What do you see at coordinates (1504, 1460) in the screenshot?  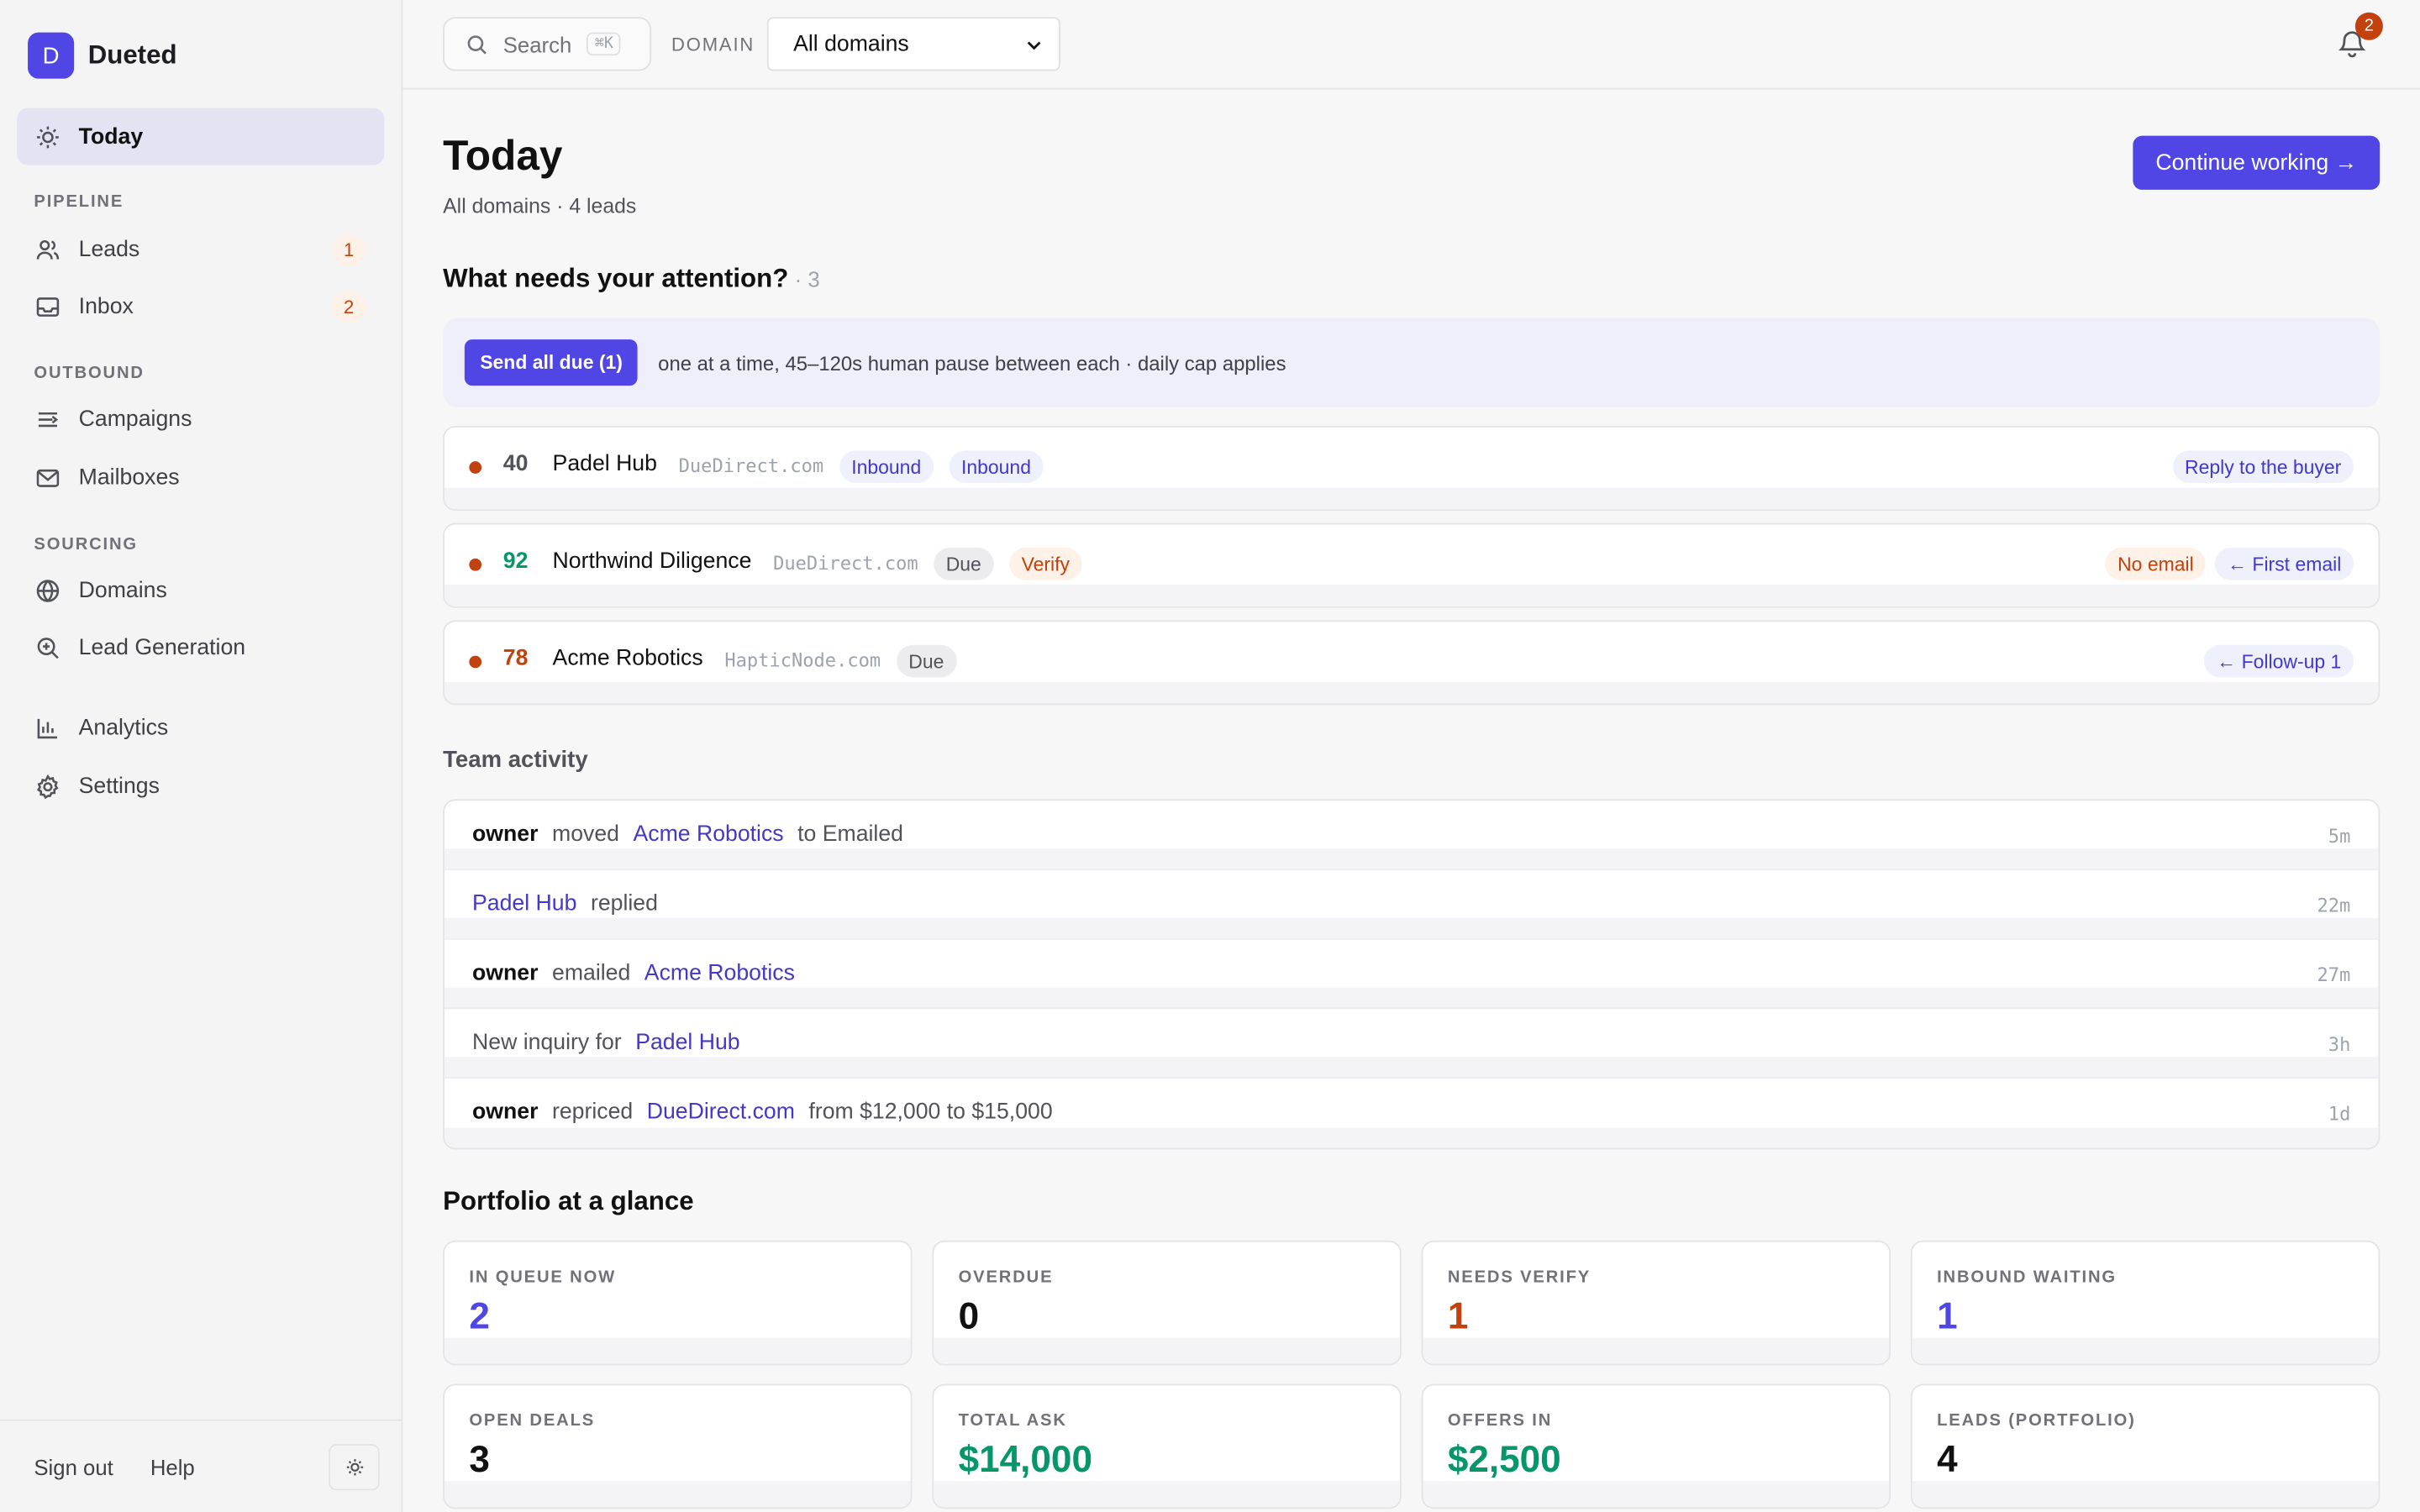 I see `stat-value: $2,500` at bounding box center [1504, 1460].